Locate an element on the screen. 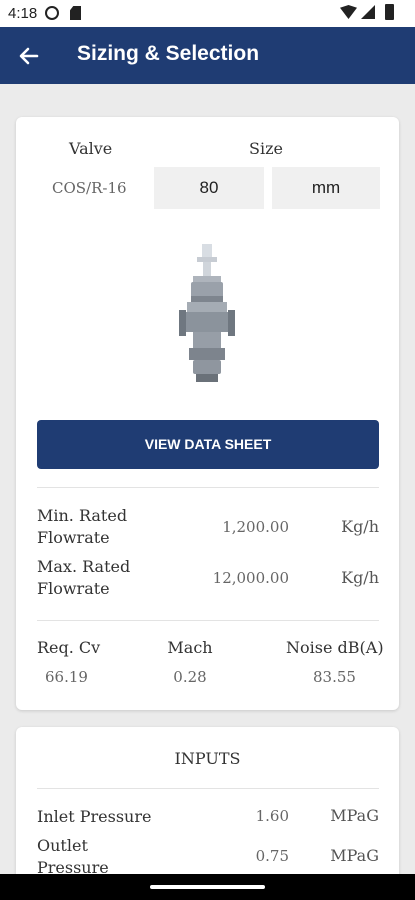  req-cv-label: Req. Cv is located at coordinates (69, 647).